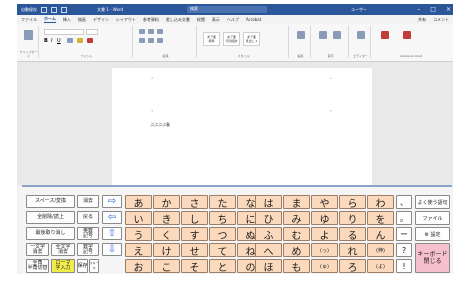 This screenshot has width=461, height=282. Describe the element at coordinates (50, 233) in the screenshot. I see `undo-last-key: 最後取り消し` at that location.